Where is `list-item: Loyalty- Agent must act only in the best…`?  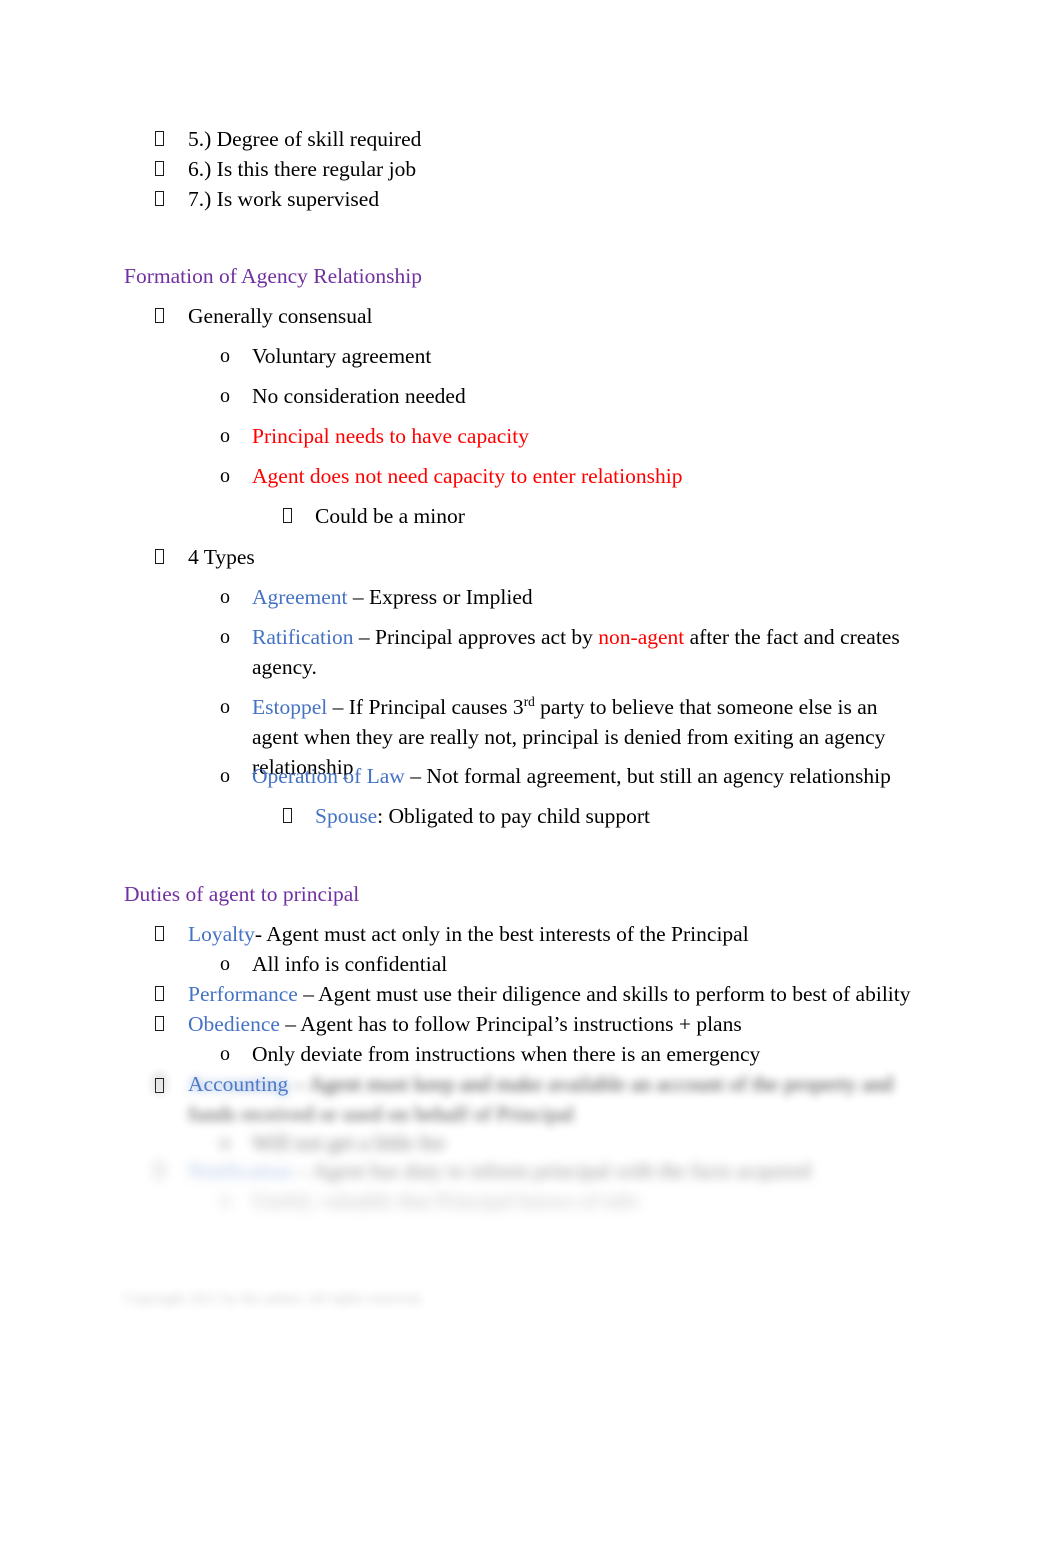 list-item: Loyalty- Agent must act only in the best… is located at coordinates (608, 934).